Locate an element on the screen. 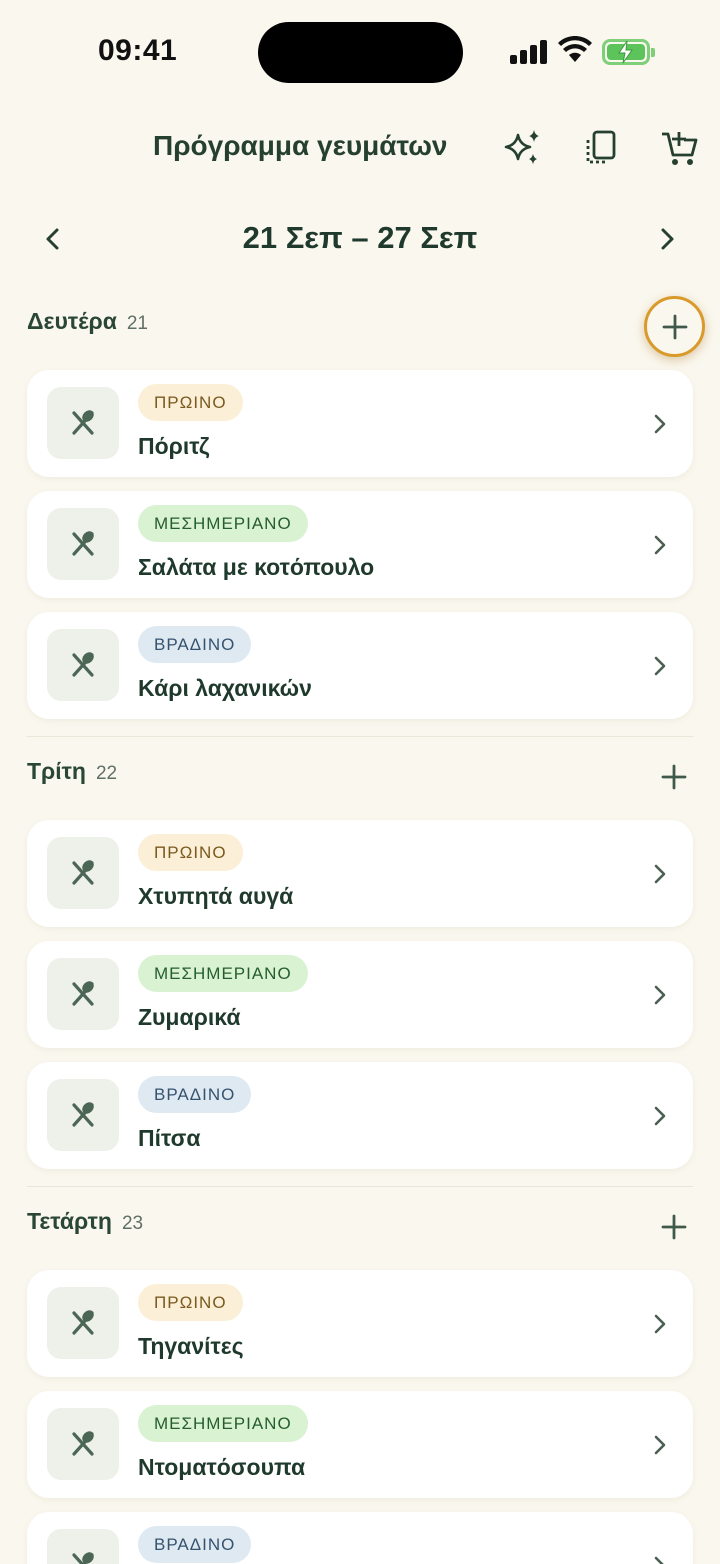 The height and width of the screenshot is (1564, 720). meal-name: Κάρι λαχανικών is located at coordinates (225, 688).